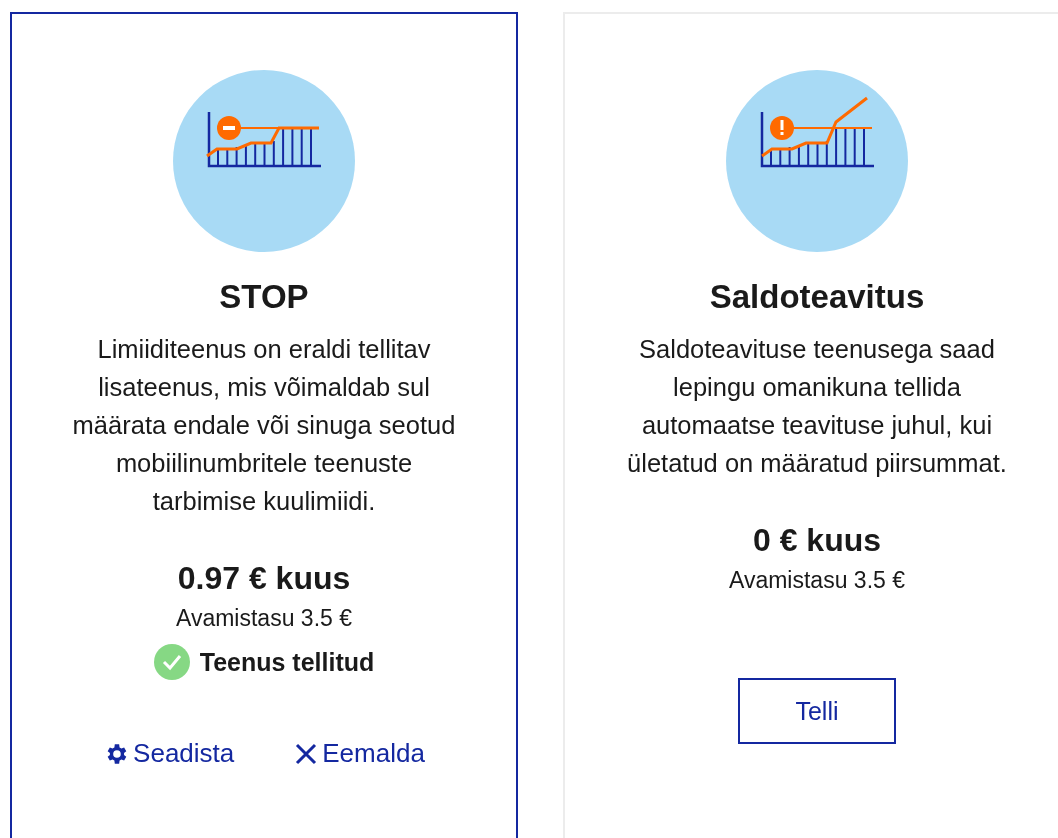 Image resolution: width=1058 pixels, height=838 pixels. I want to click on order-button: Telli, so click(817, 711).